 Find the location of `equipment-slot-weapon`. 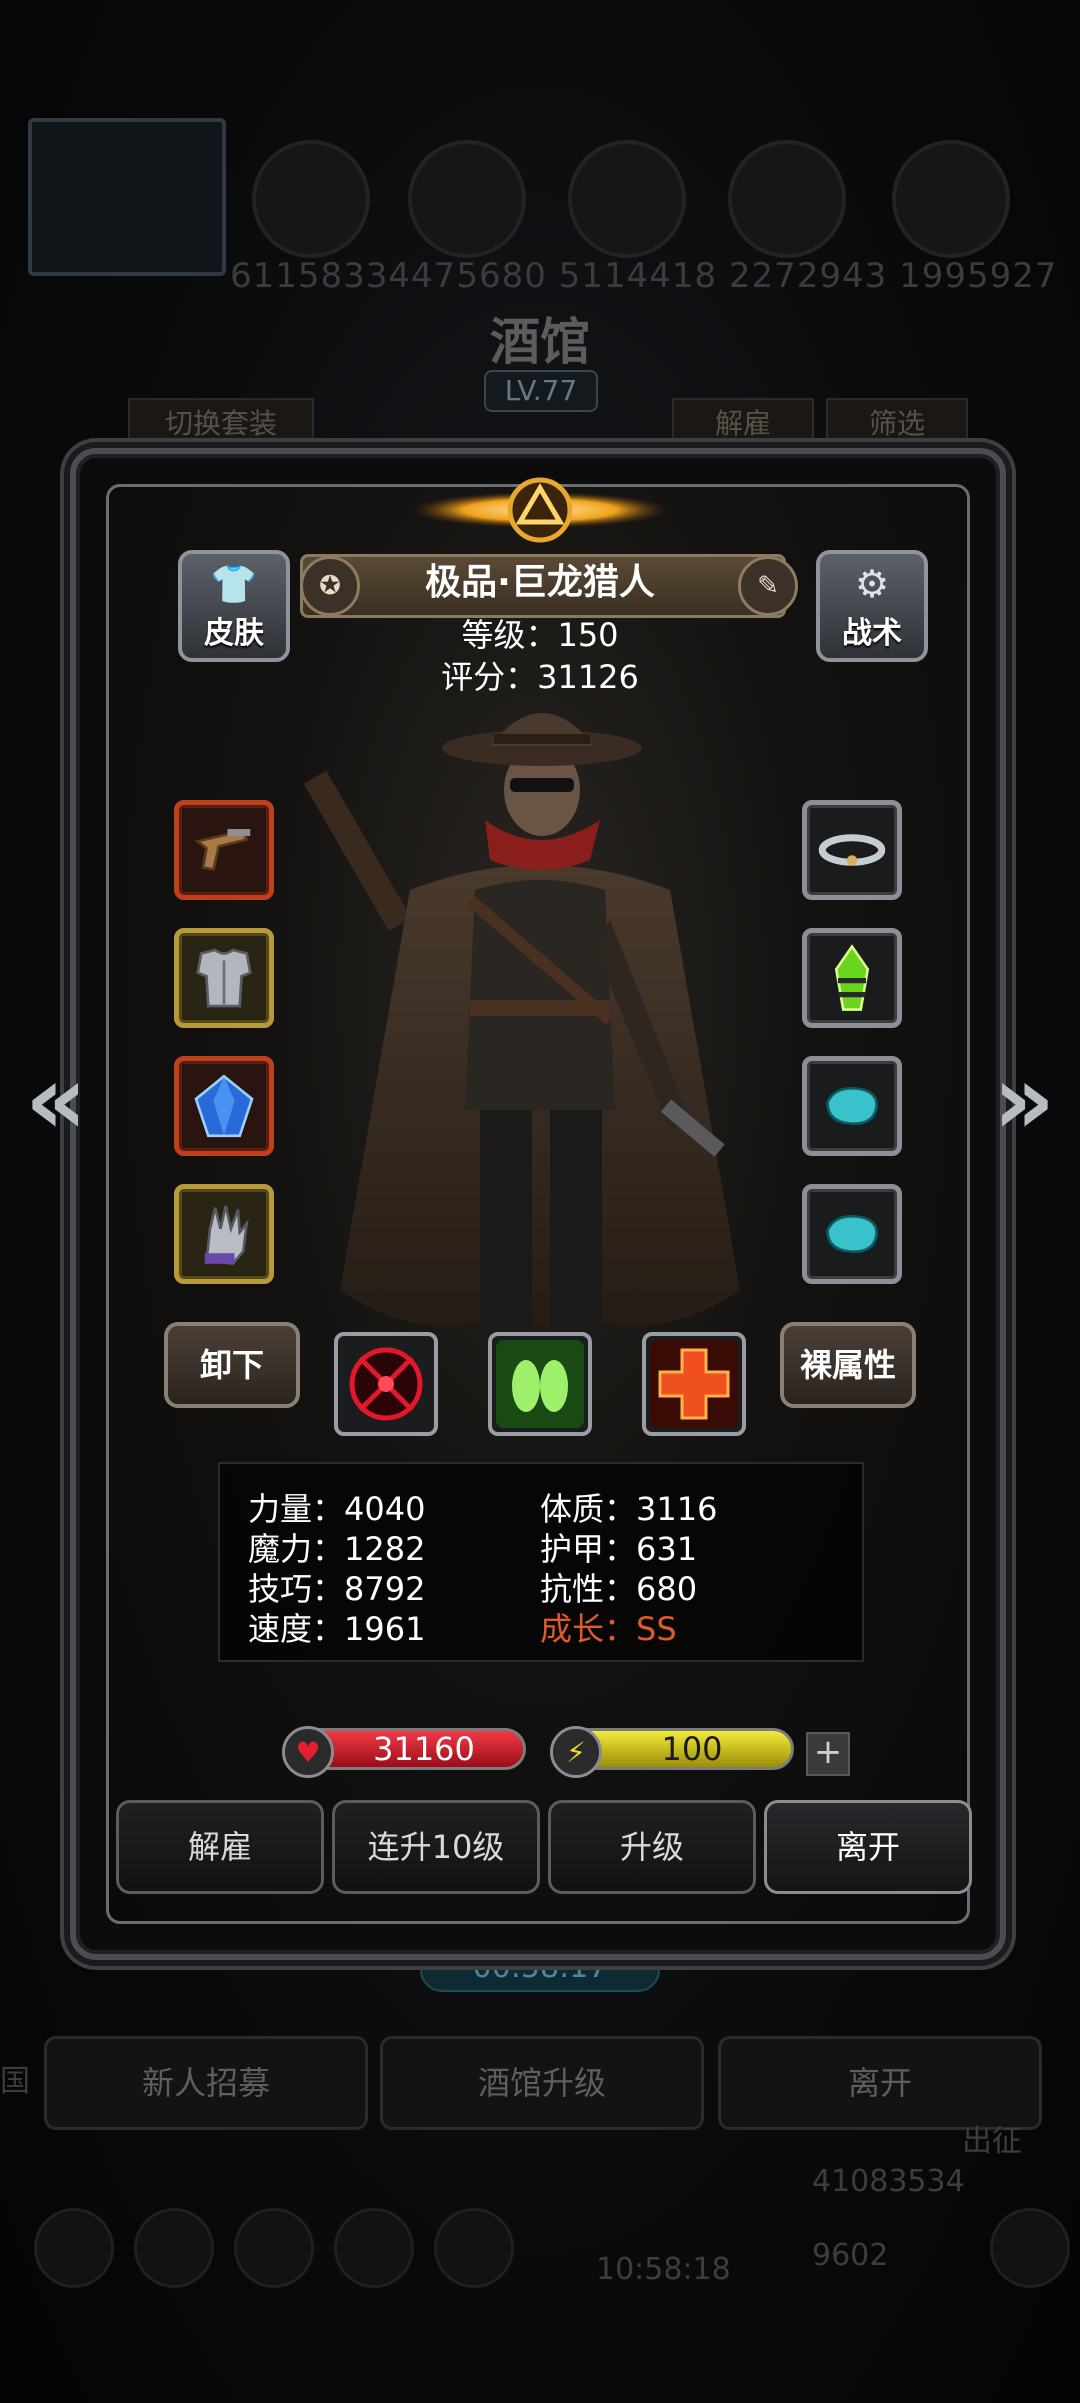

equipment-slot-weapon is located at coordinates (224, 850).